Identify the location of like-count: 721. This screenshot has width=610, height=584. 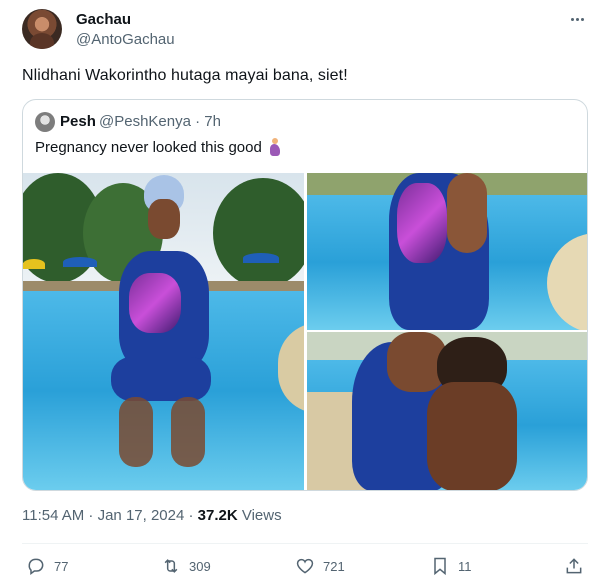
(334, 566).